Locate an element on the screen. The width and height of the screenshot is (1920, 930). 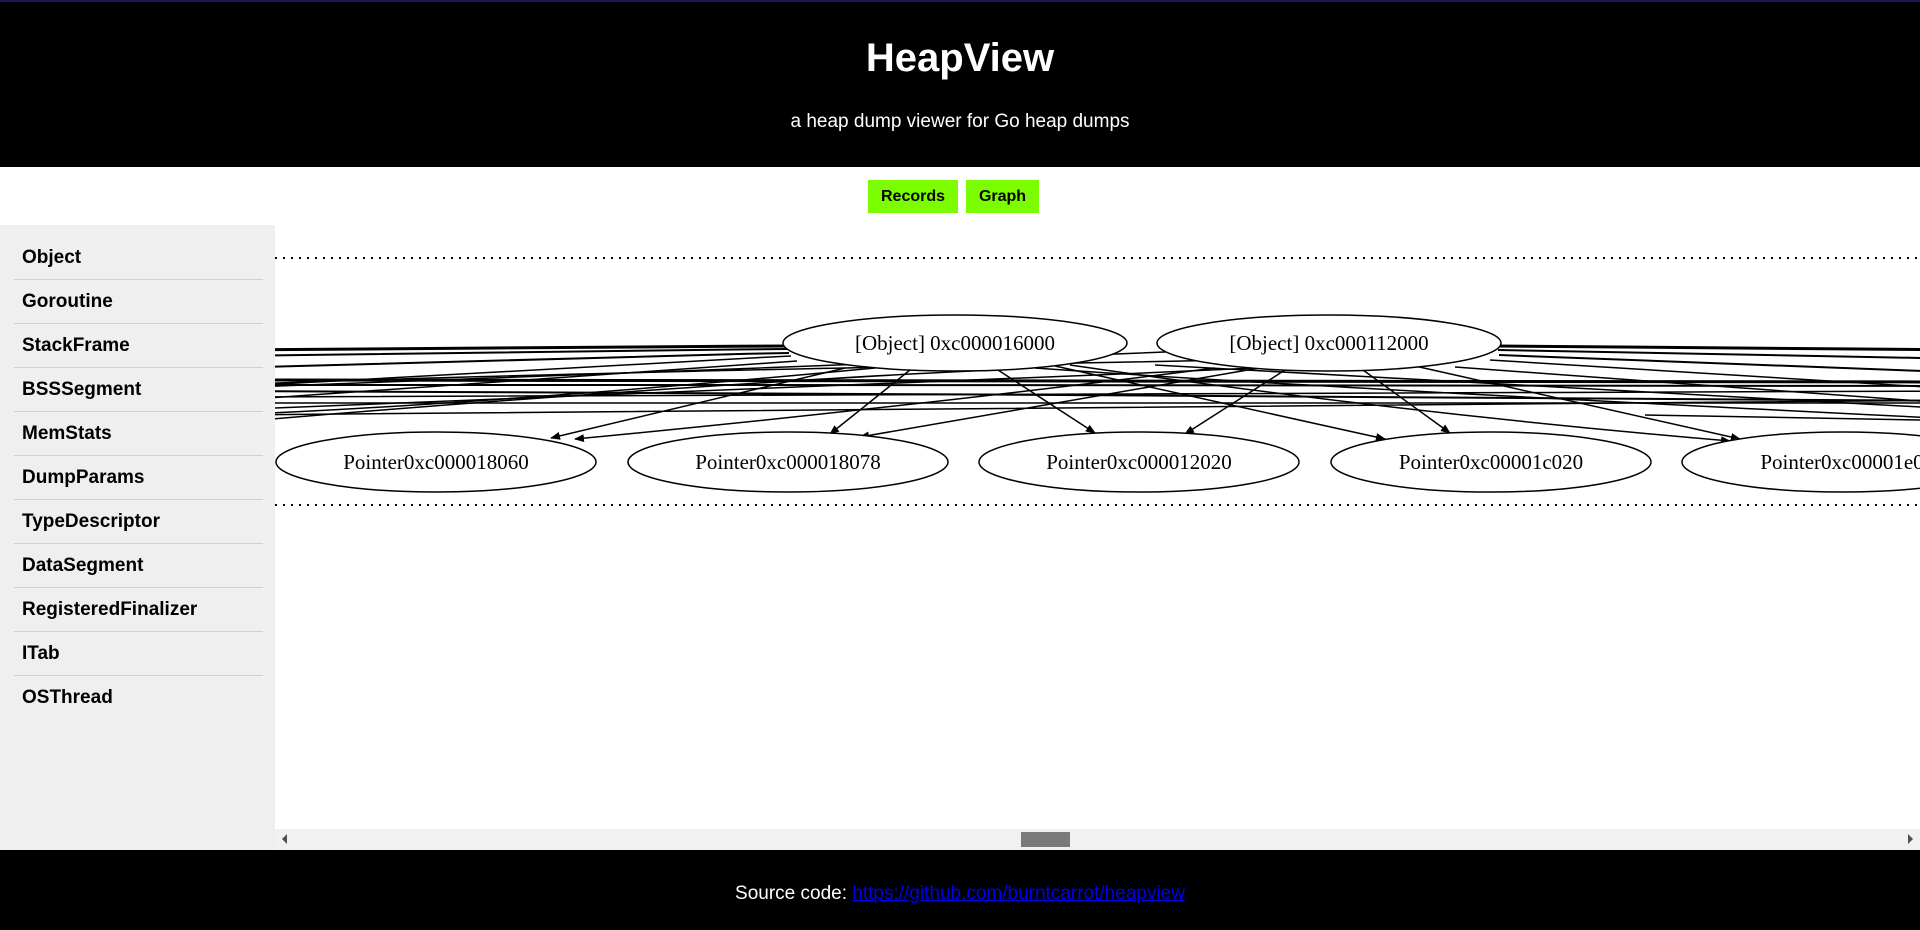
node-label: [Object] 0xc000016000 is located at coordinates (955, 343).